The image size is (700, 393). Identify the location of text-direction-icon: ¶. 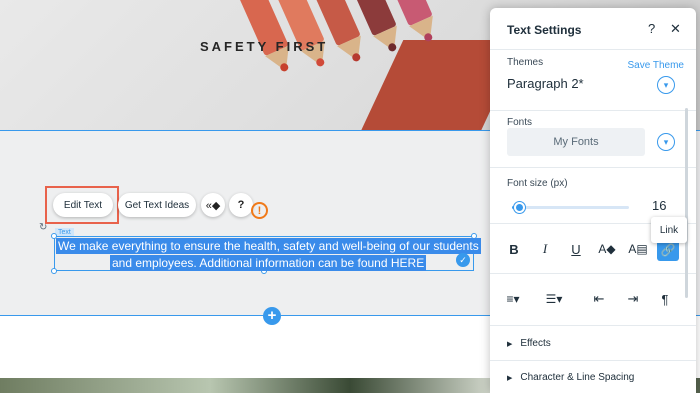
(665, 299).